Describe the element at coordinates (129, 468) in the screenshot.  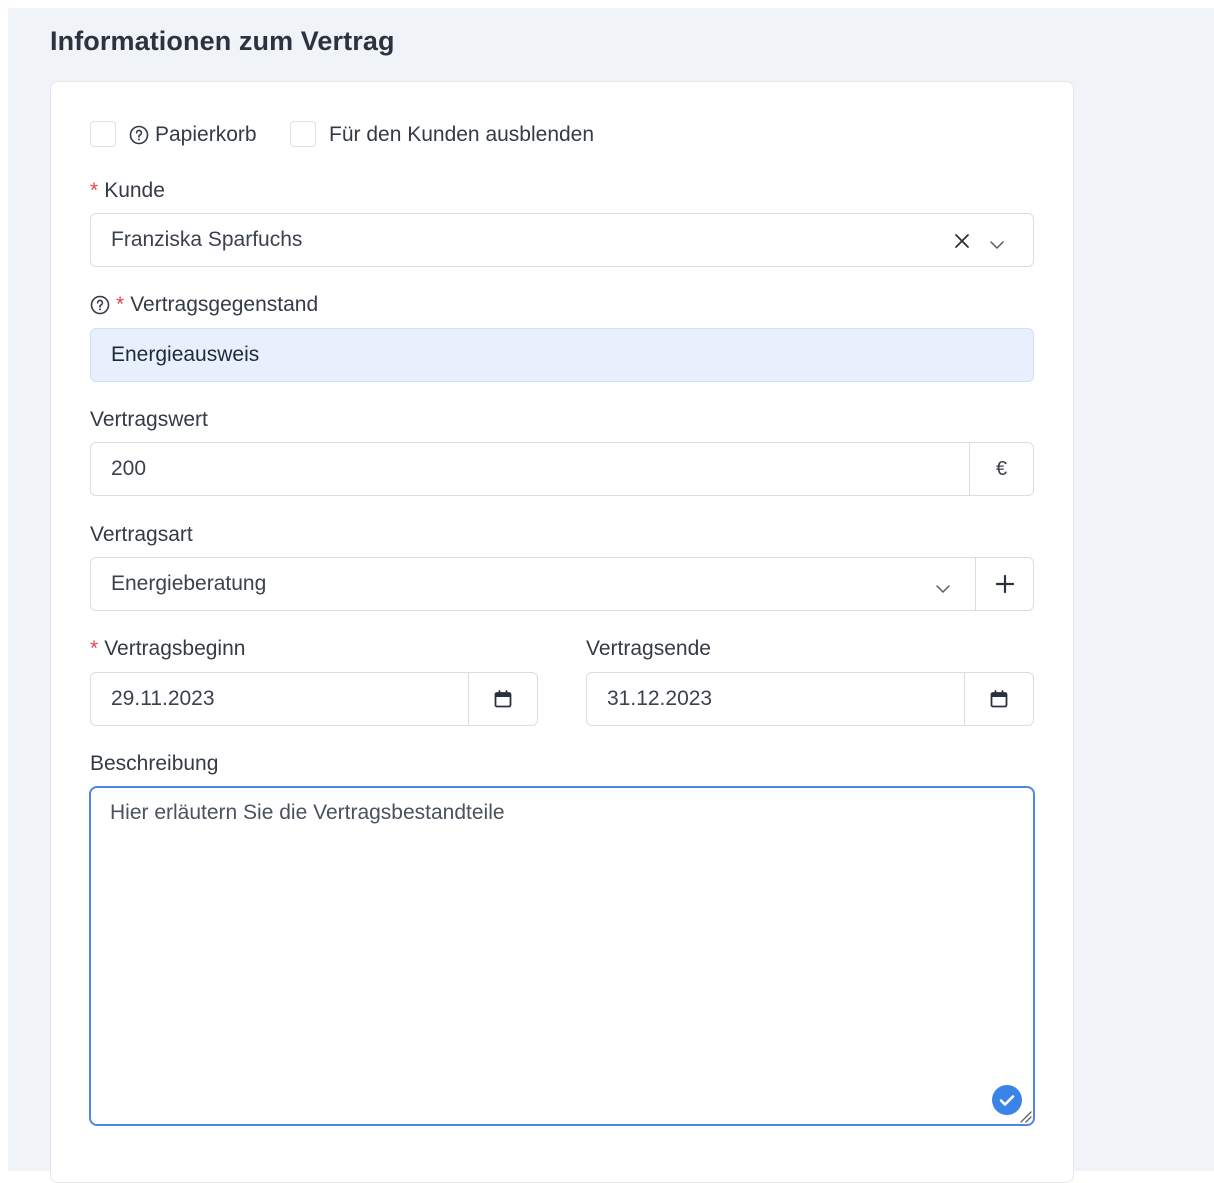
I see `contract-value-value: 200` at that location.